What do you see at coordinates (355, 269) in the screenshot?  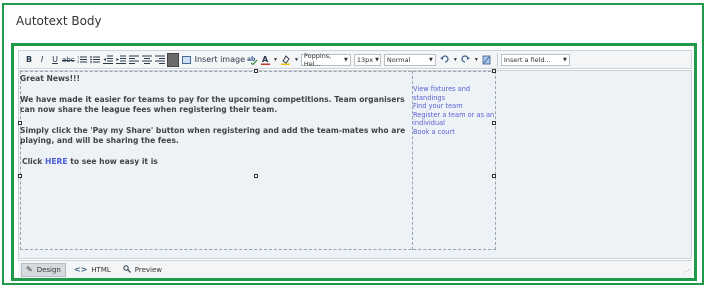 I see `editor-mode-bar: ✎ Design <> HTML Preview ⋰` at bounding box center [355, 269].